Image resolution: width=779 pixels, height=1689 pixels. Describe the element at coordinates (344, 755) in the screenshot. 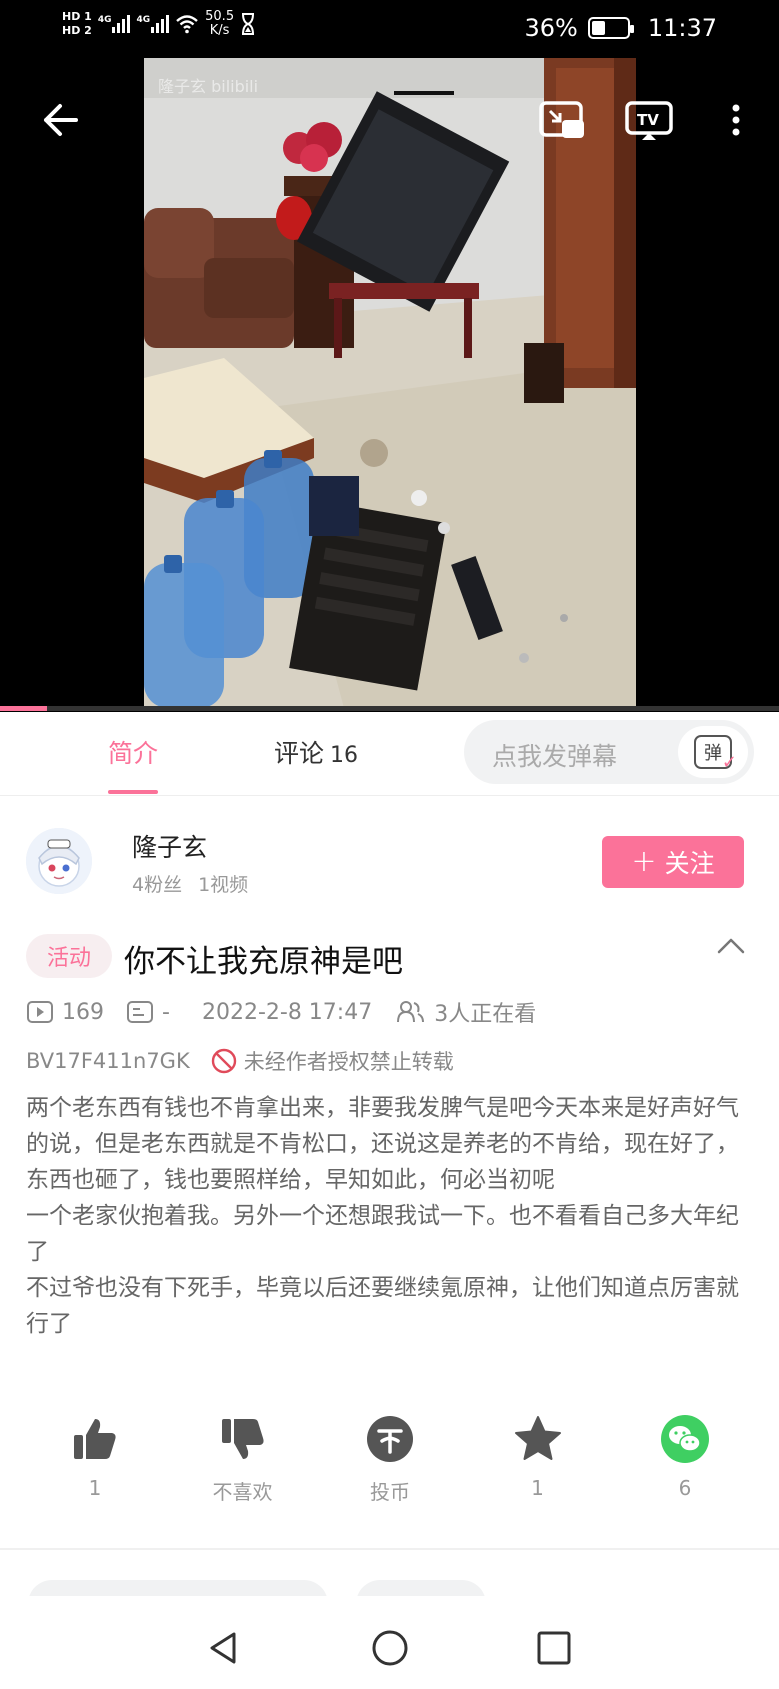

I see `tab-comments-count: 16` at that location.